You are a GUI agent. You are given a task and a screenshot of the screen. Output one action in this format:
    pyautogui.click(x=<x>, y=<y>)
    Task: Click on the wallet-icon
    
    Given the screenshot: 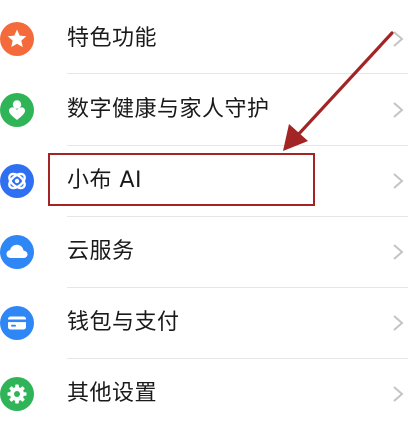 What is the action you would take?
    pyautogui.click(x=17, y=323)
    